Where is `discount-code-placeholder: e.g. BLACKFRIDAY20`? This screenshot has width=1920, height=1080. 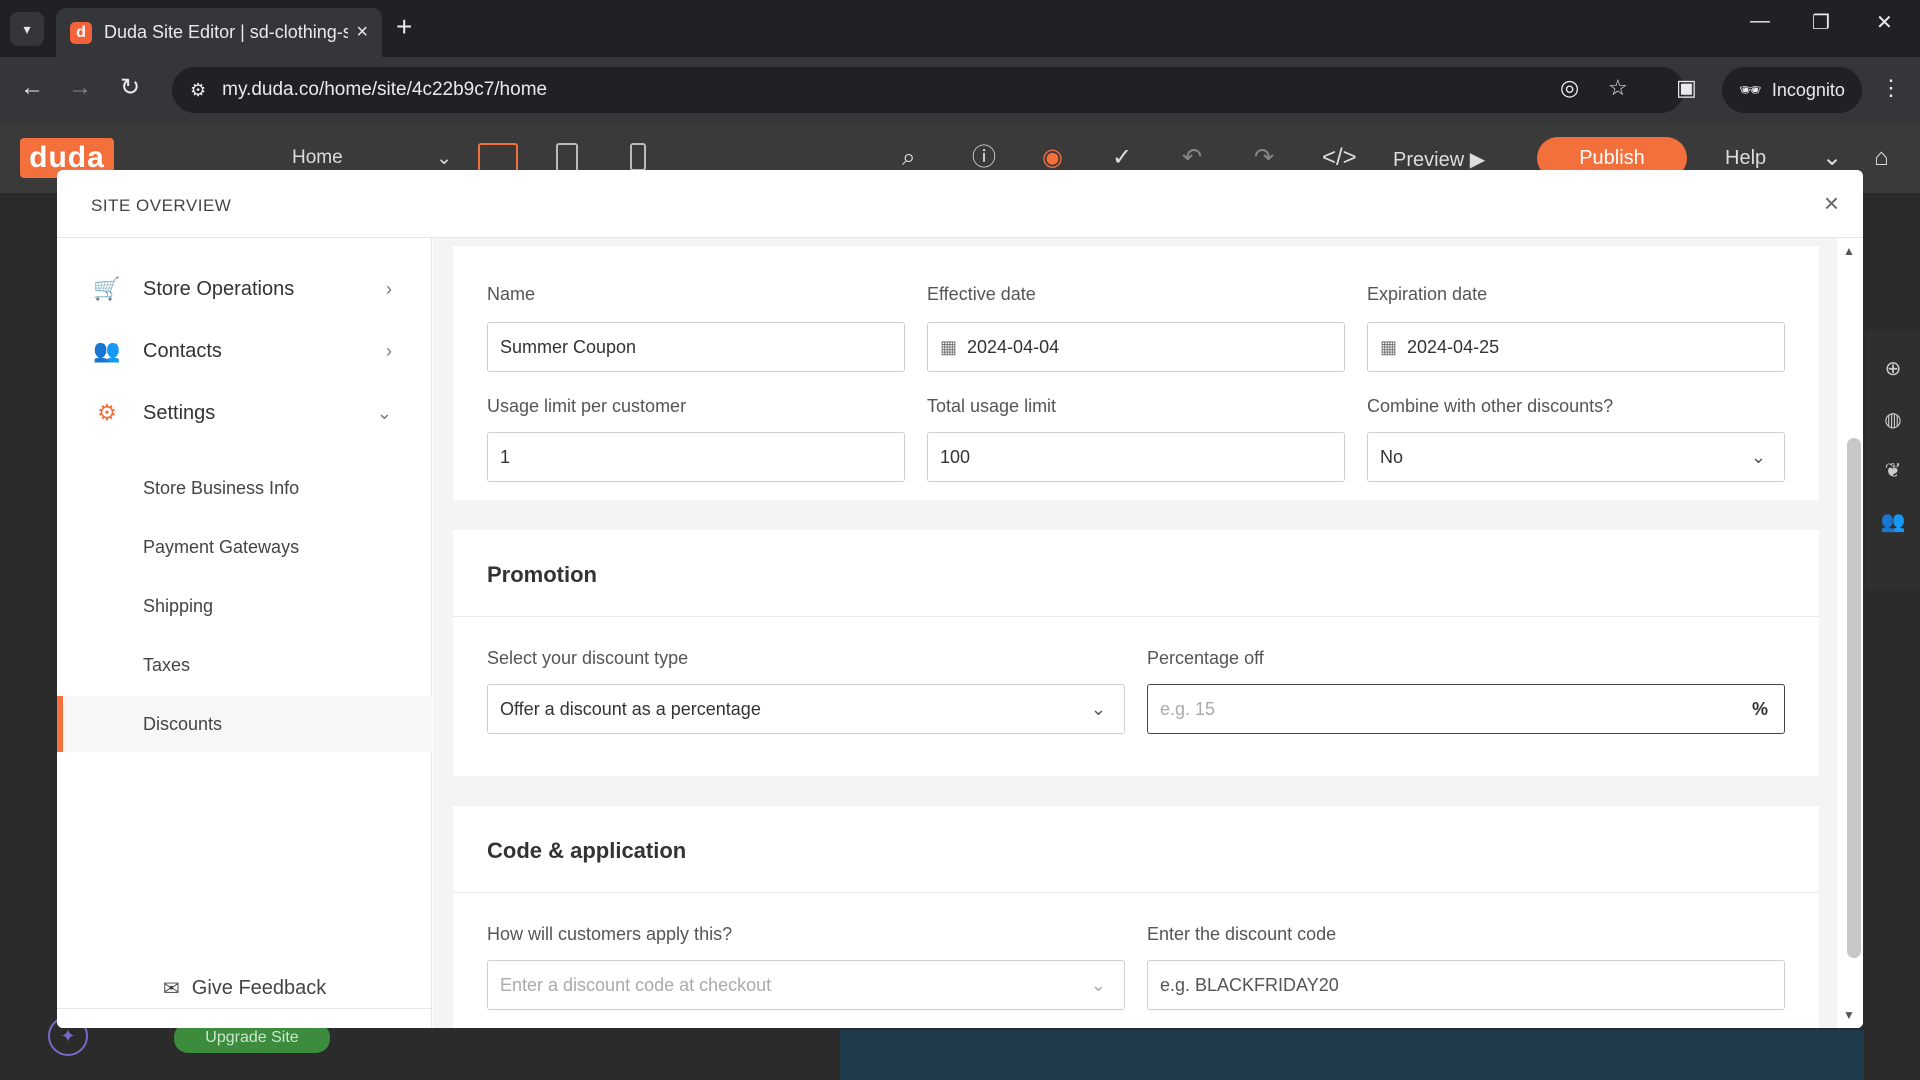 discount-code-placeholder: e.g. BLACKFRIDAY20 is located at coordinates (1249, 984).